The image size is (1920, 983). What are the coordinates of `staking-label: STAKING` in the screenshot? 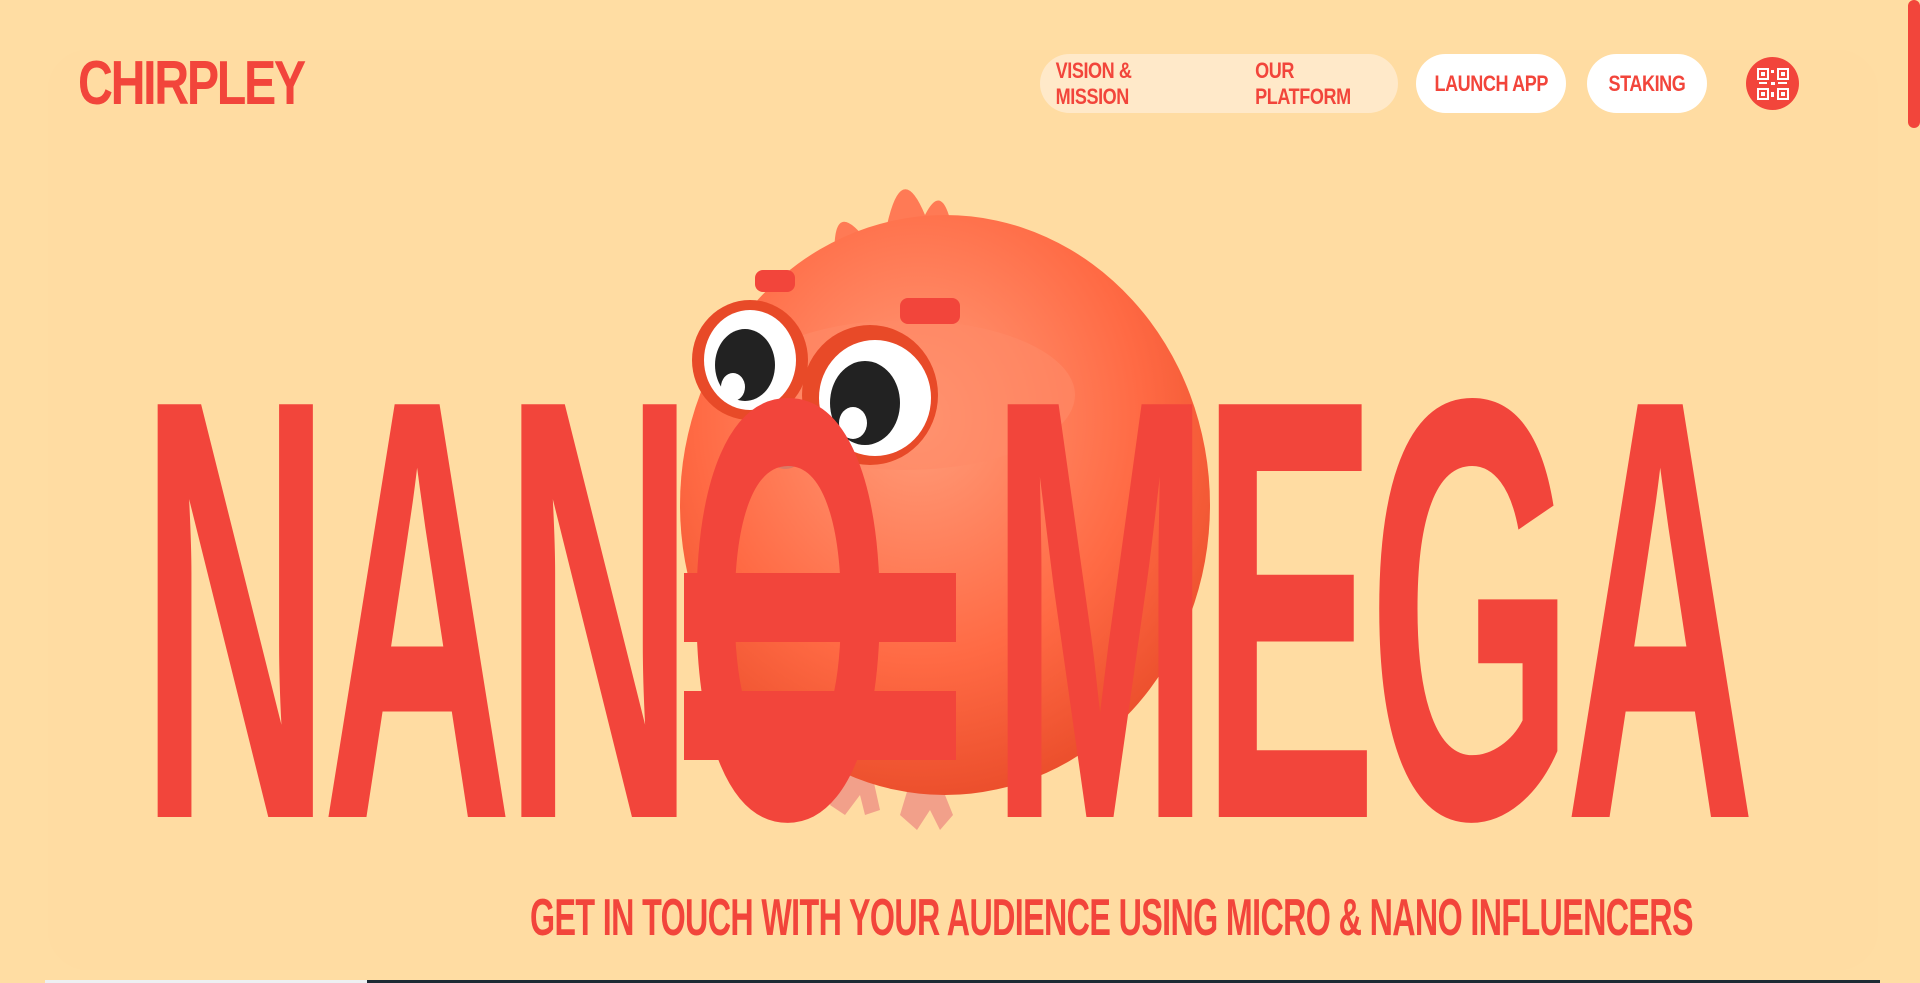 It's located at (1647, 83).